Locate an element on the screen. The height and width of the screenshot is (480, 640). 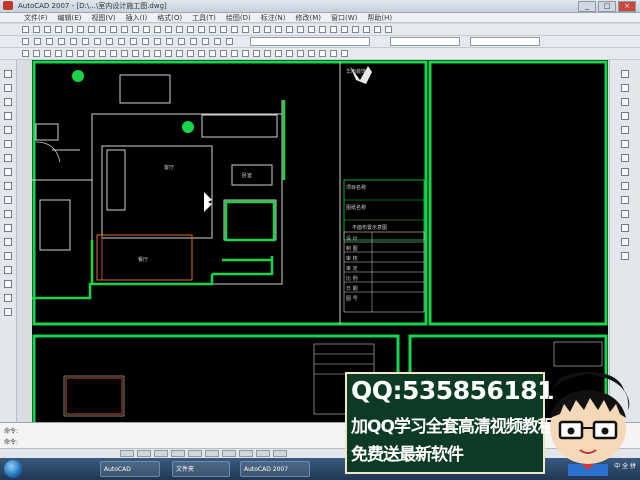
menu-view: 视图(V) is located at coordinates (103, 17).